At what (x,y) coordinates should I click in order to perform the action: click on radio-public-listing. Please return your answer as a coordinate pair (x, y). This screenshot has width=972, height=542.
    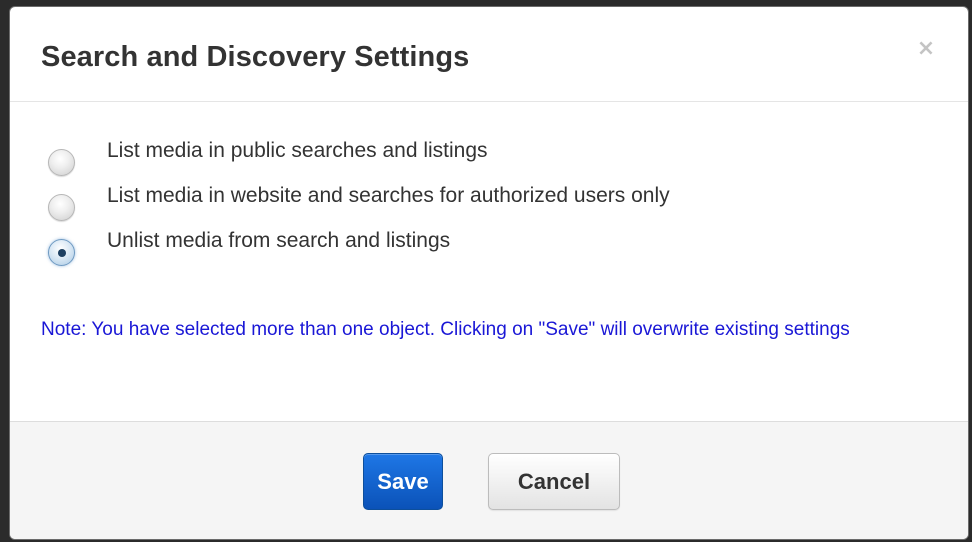
    Looking at the image, I should click on (61, 162).